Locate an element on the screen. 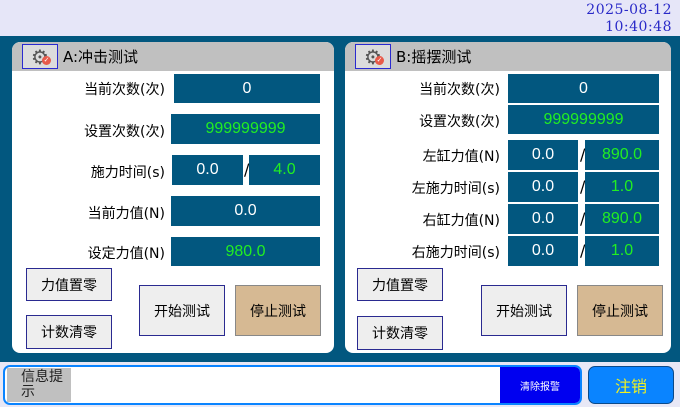 The height and width of the screenshot is (407, 680). set-count-b: 999999999 is located at coordinates (583, 119).